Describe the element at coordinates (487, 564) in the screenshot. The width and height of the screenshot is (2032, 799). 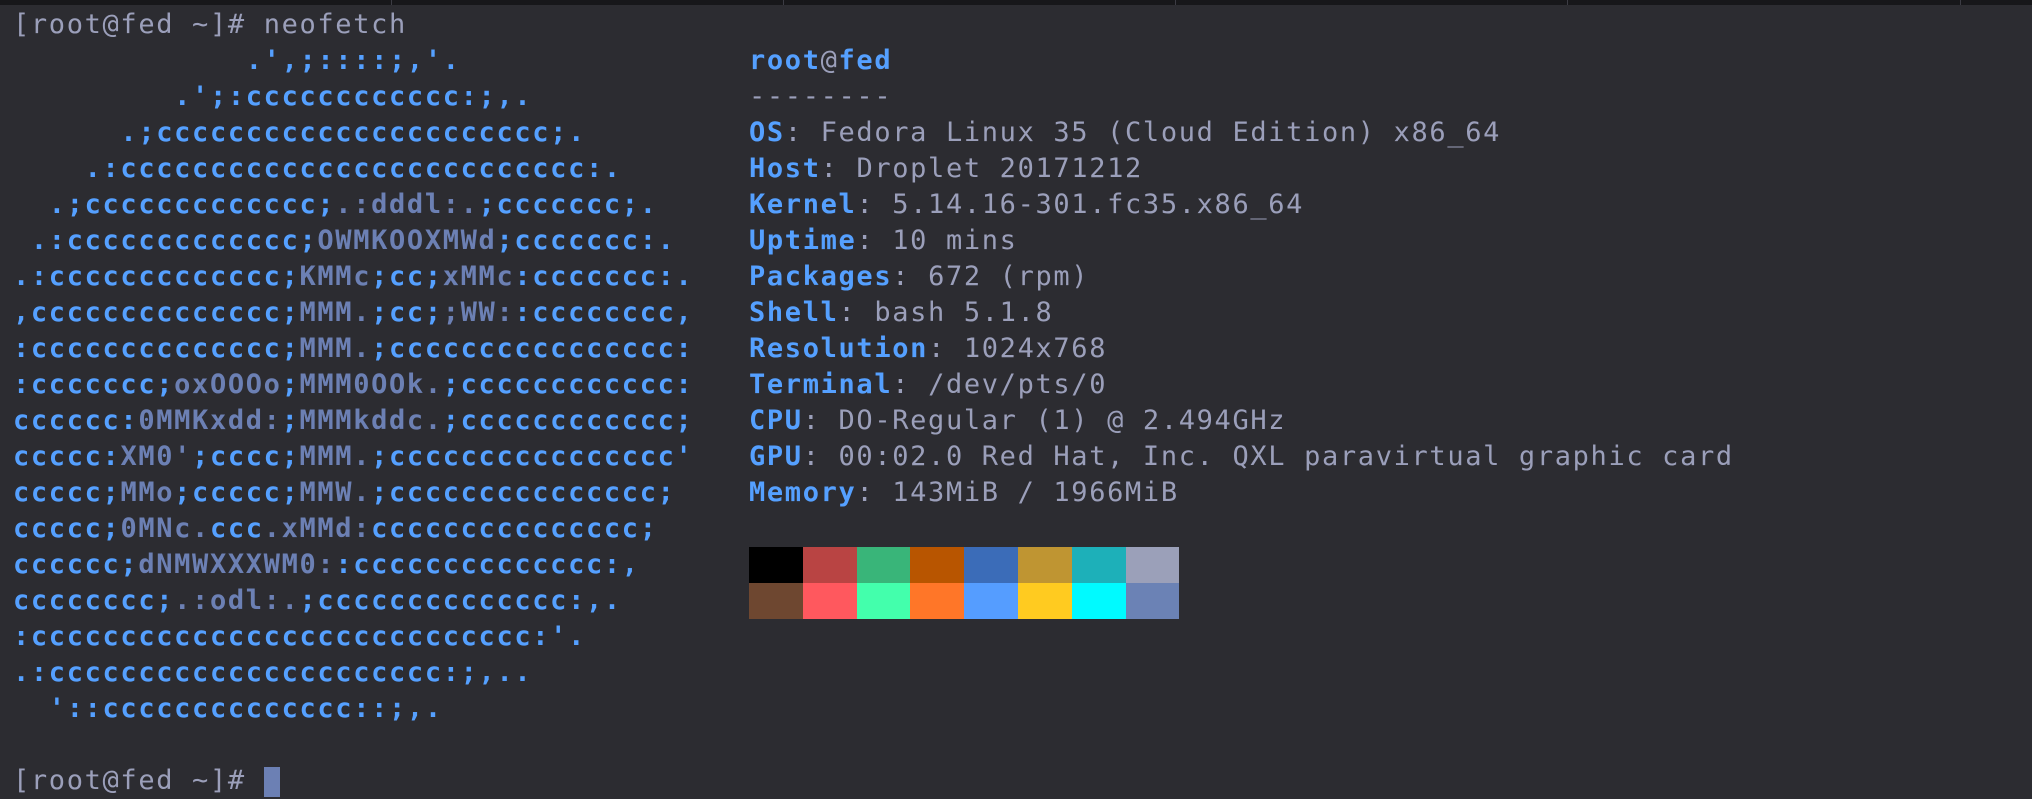
I see `logo-segment-primary: :cccccccccccccc:,` at that location.